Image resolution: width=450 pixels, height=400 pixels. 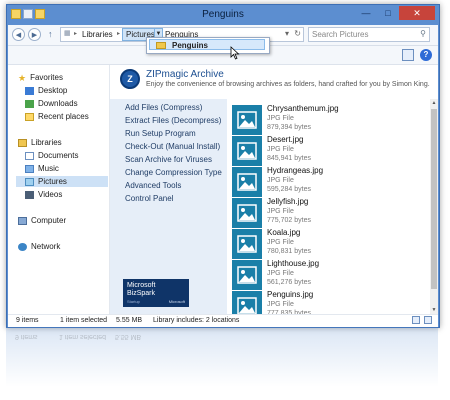 What do you see at coordinates (40, 142) in the screenshot?
I see `nav-libraries: Libraries` at bounding box center [40, 142].